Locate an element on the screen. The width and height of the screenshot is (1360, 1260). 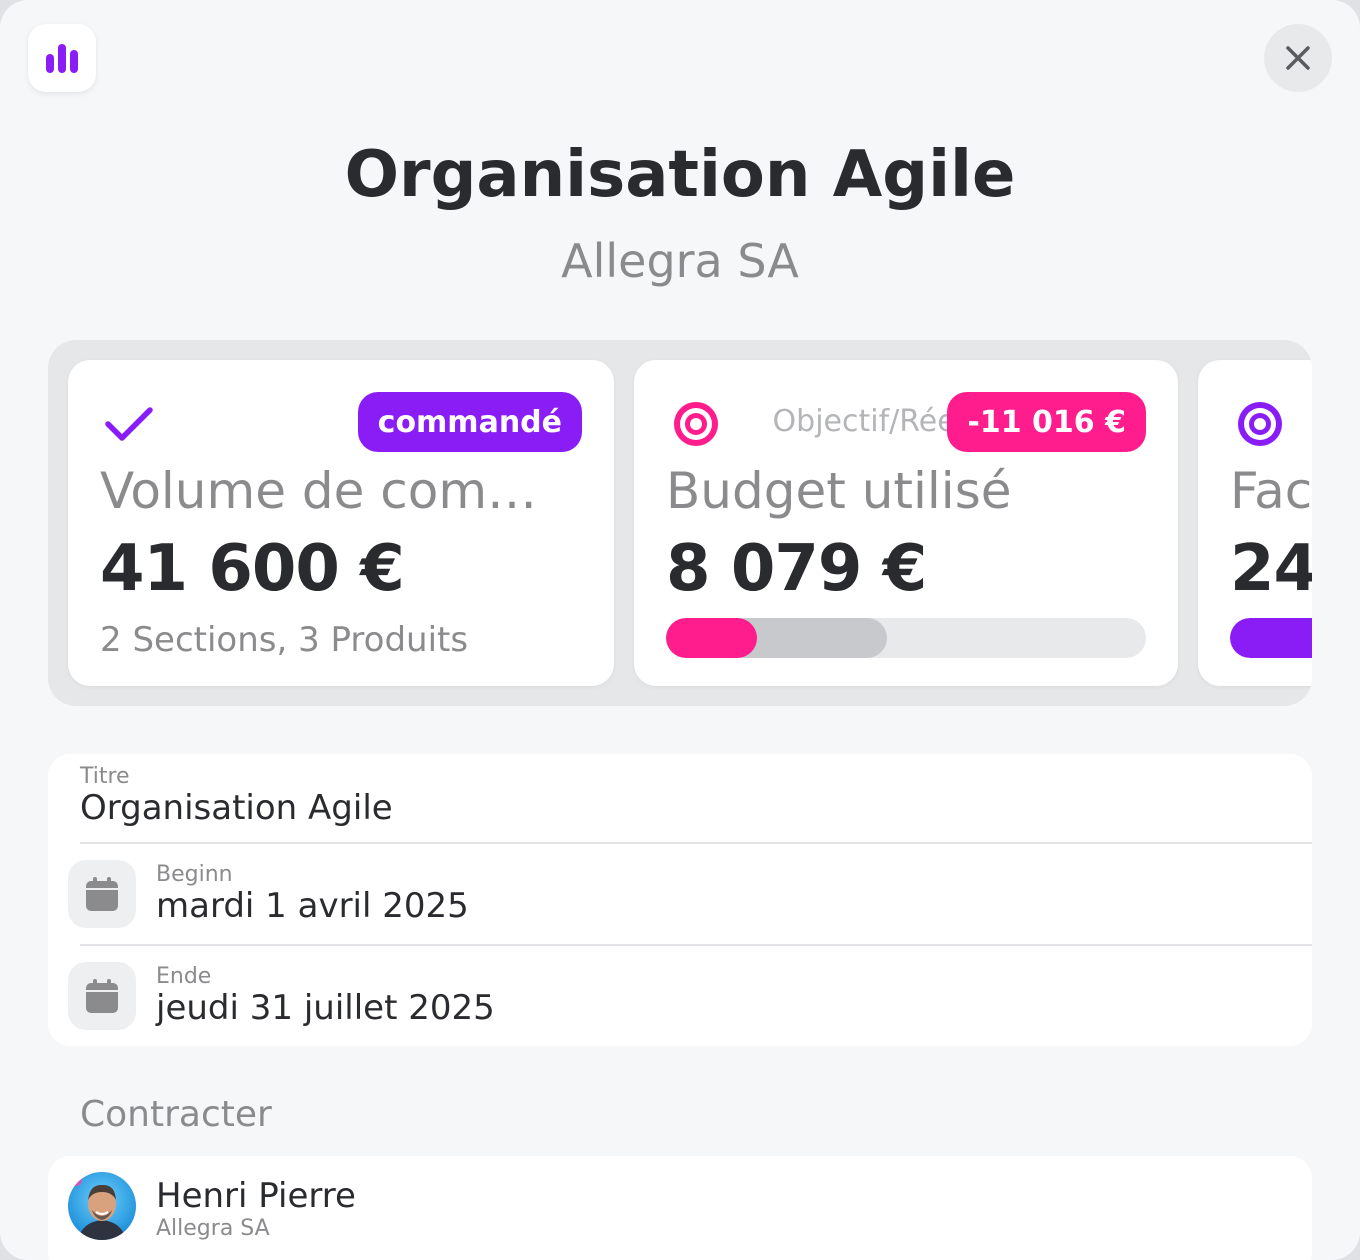
target-actual-hint: Objectif/Réel is located at coordinates (868, 421).